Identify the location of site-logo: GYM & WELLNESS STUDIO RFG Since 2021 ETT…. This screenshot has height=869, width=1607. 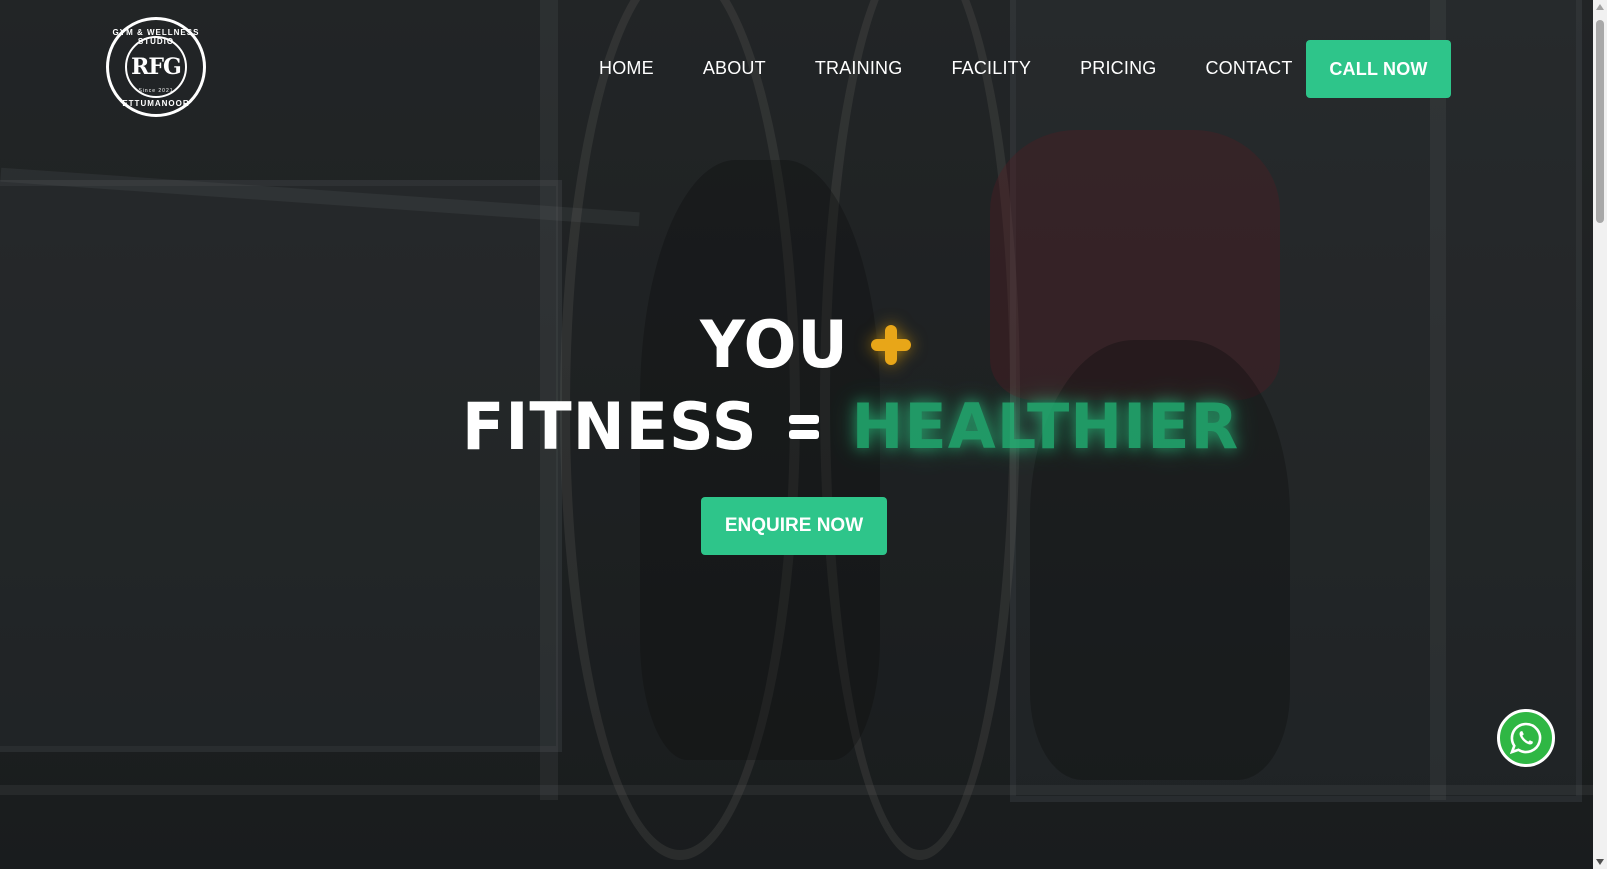
(156, 67).